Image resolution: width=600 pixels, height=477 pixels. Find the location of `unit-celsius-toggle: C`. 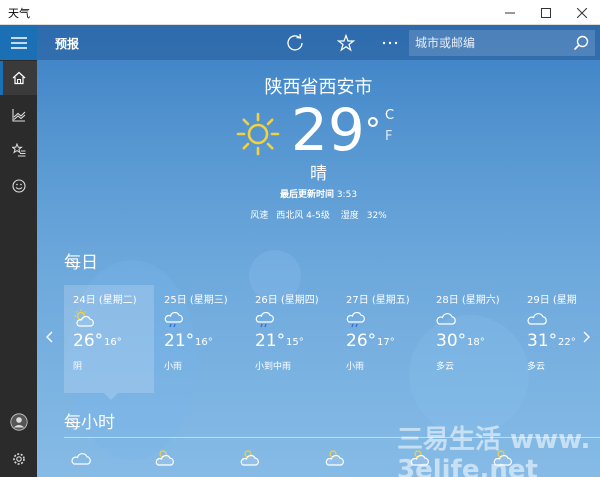

unit-celsius-toggle: C is located at coordinates (389, 115).